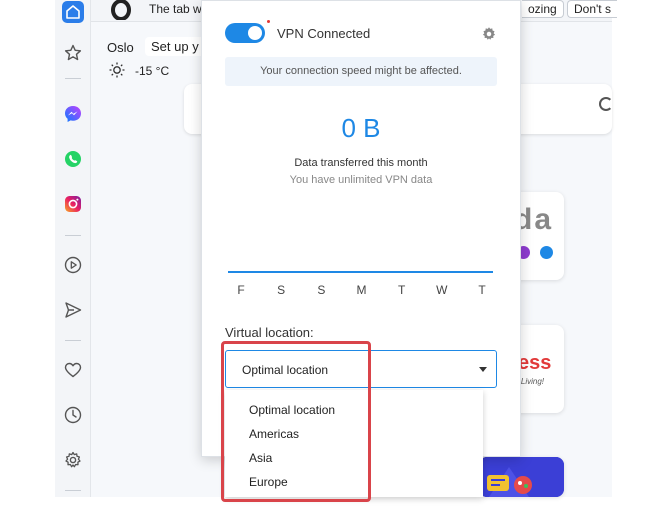  I want to click on settings-icon, so click(73, 460).